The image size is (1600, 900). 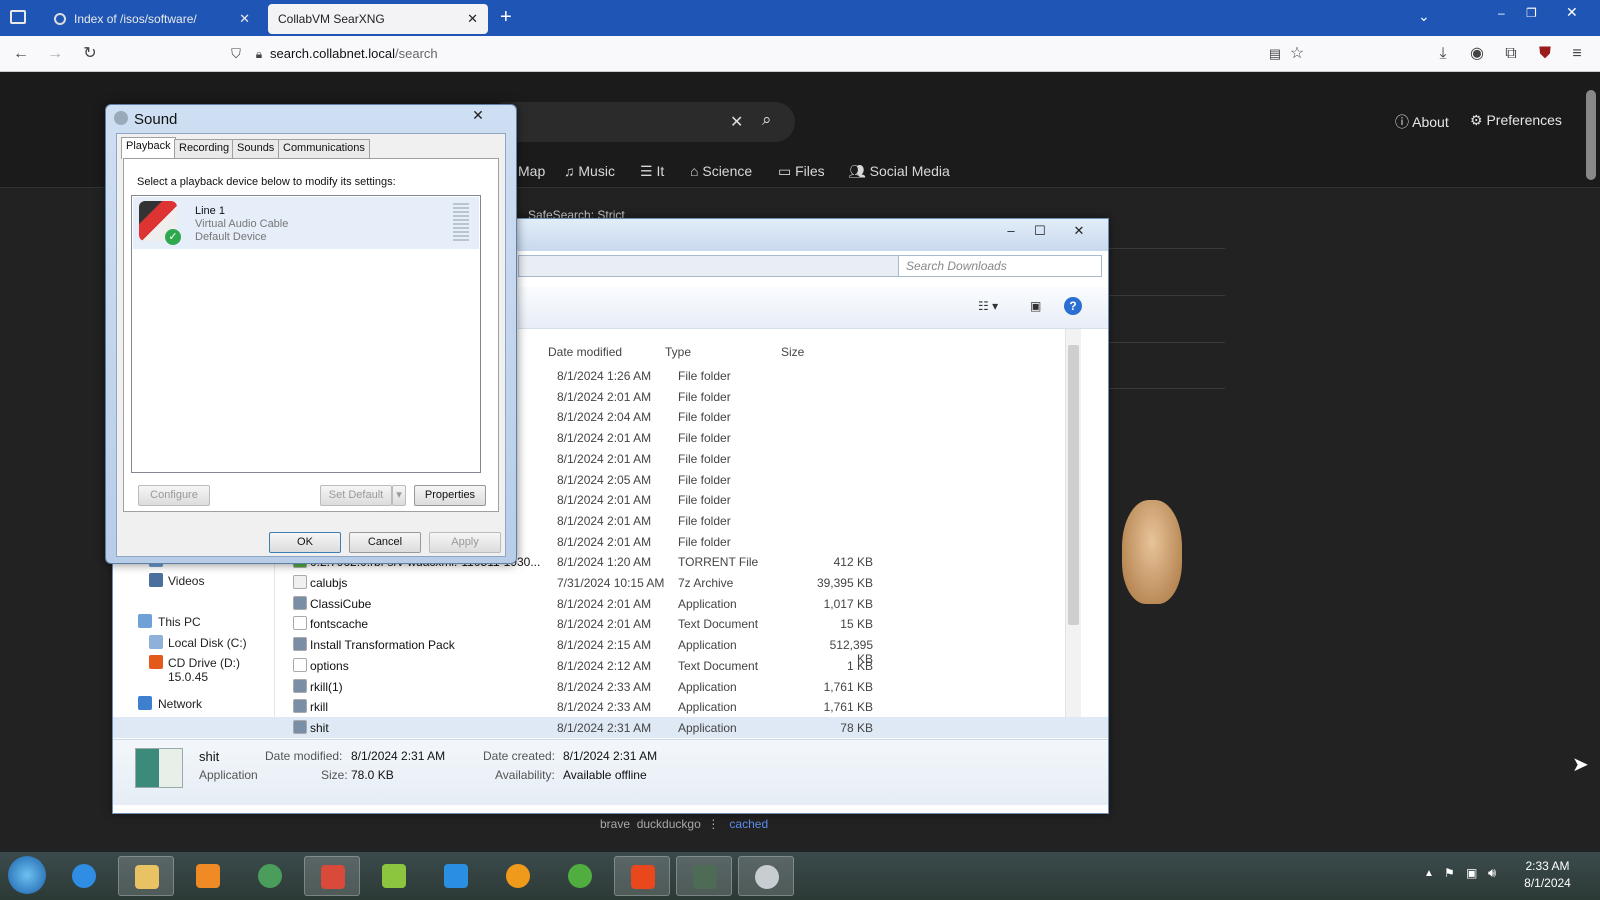 What do you see at coordinates (204, 148) in the screenshot?
I see `tab-recording: Recording` at bounding box center [204, 148].